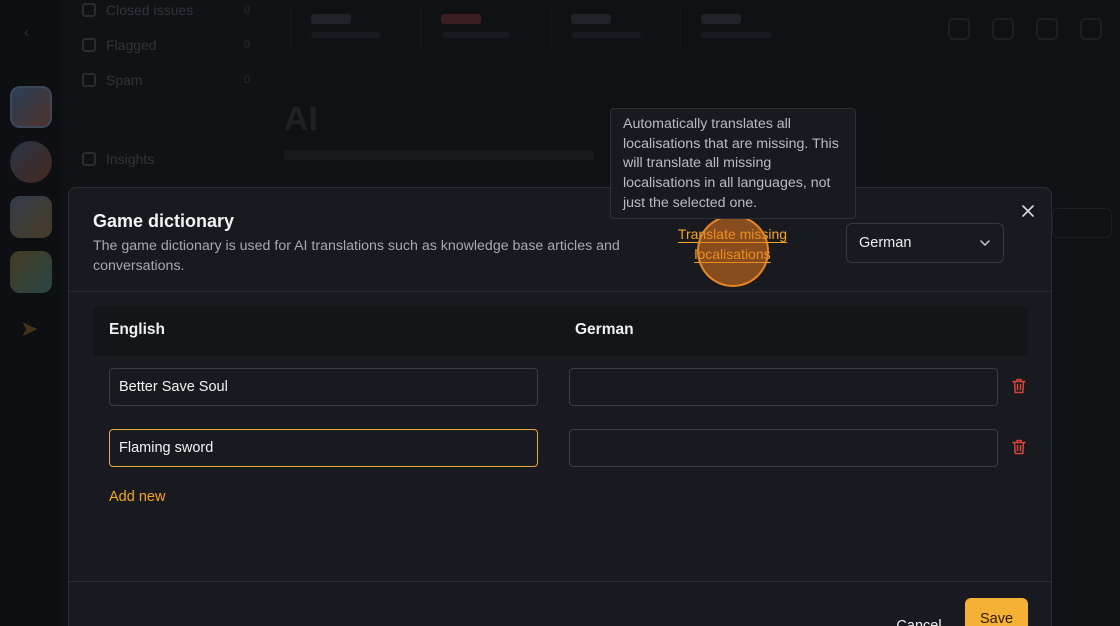 The image size is (1120, 626). What do you see at coordinates (732, 244) in the screenshot?
I see `translate-missing-link: Translate missing localisations` at bounding box center [732, 244].